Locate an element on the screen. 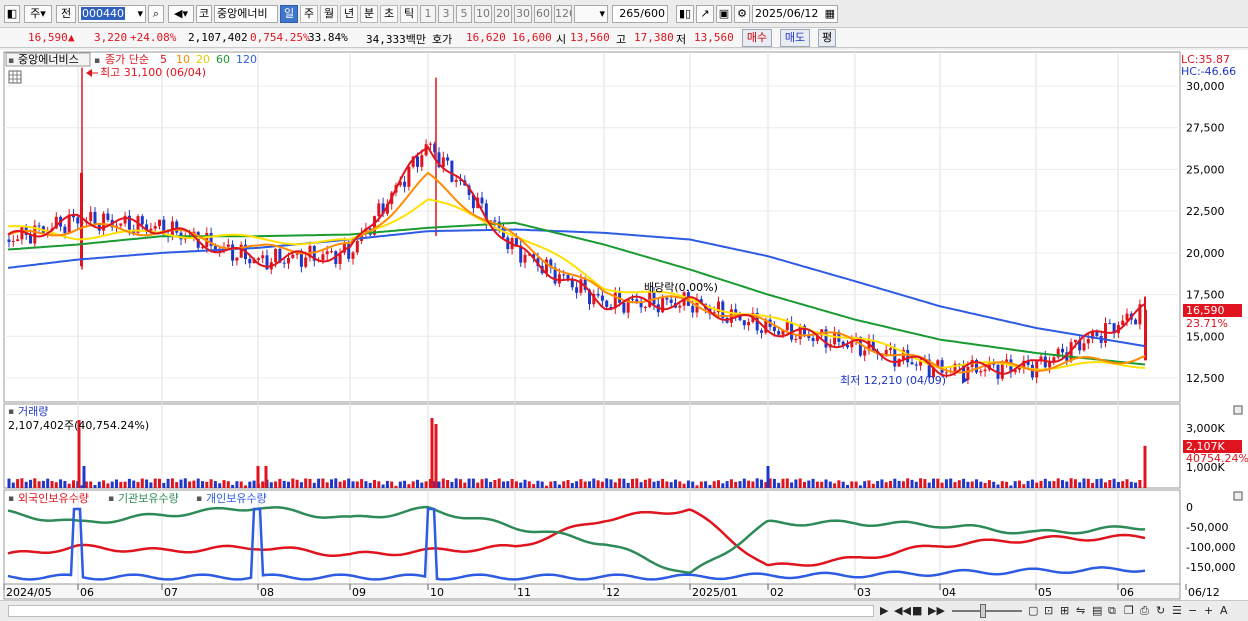 Image resolution: width=1248 pixels, height=621 pixels. holding-menu-icon: ▪ is located at coordinates (11, 499).